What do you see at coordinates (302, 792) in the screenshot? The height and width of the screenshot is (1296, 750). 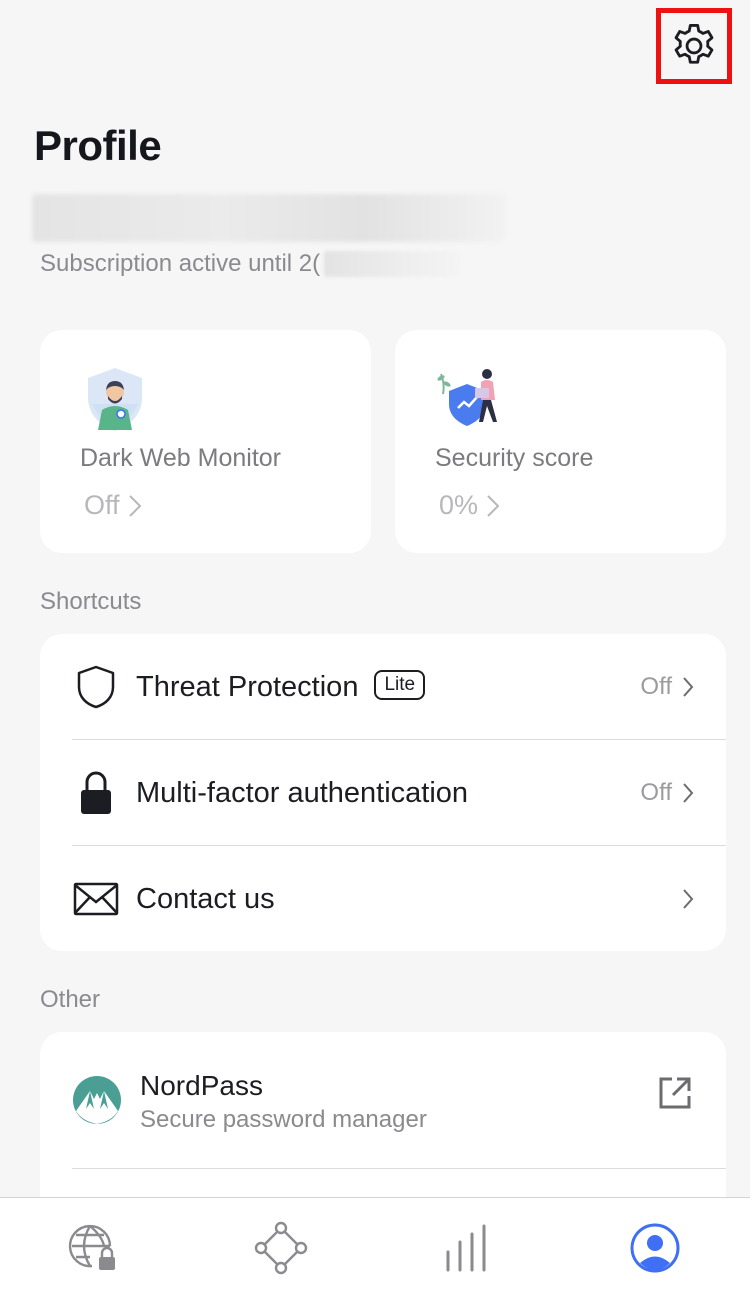 I see `mfa-label: Multi-factor authentication` at bounding box center [302, 792].